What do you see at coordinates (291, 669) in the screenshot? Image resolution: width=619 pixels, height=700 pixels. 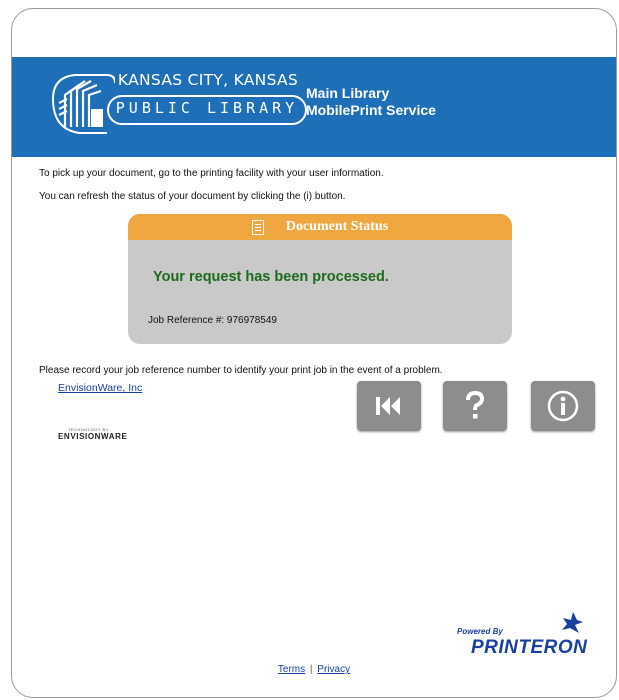 I see `terms-link: Terms` at bounding box center [291, 669].